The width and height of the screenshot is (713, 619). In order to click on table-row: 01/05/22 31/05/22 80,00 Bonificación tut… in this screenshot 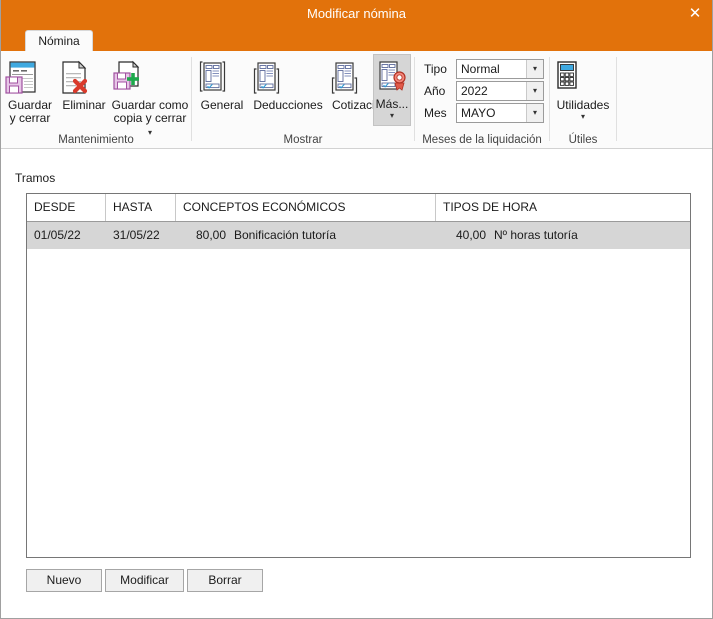, I will do `click(358, 235)`.